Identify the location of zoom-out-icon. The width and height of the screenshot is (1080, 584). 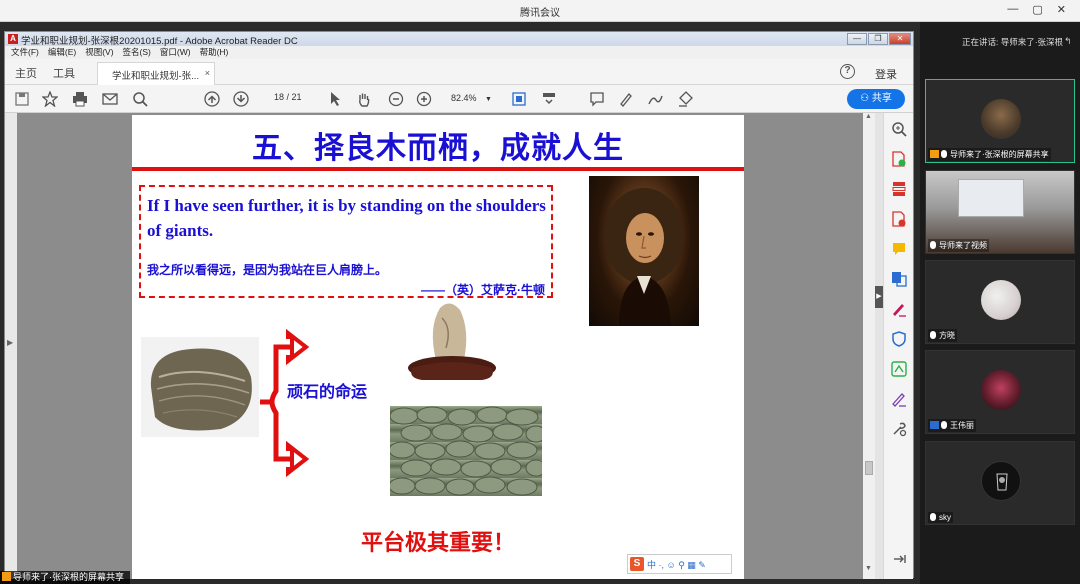
(396, 99).